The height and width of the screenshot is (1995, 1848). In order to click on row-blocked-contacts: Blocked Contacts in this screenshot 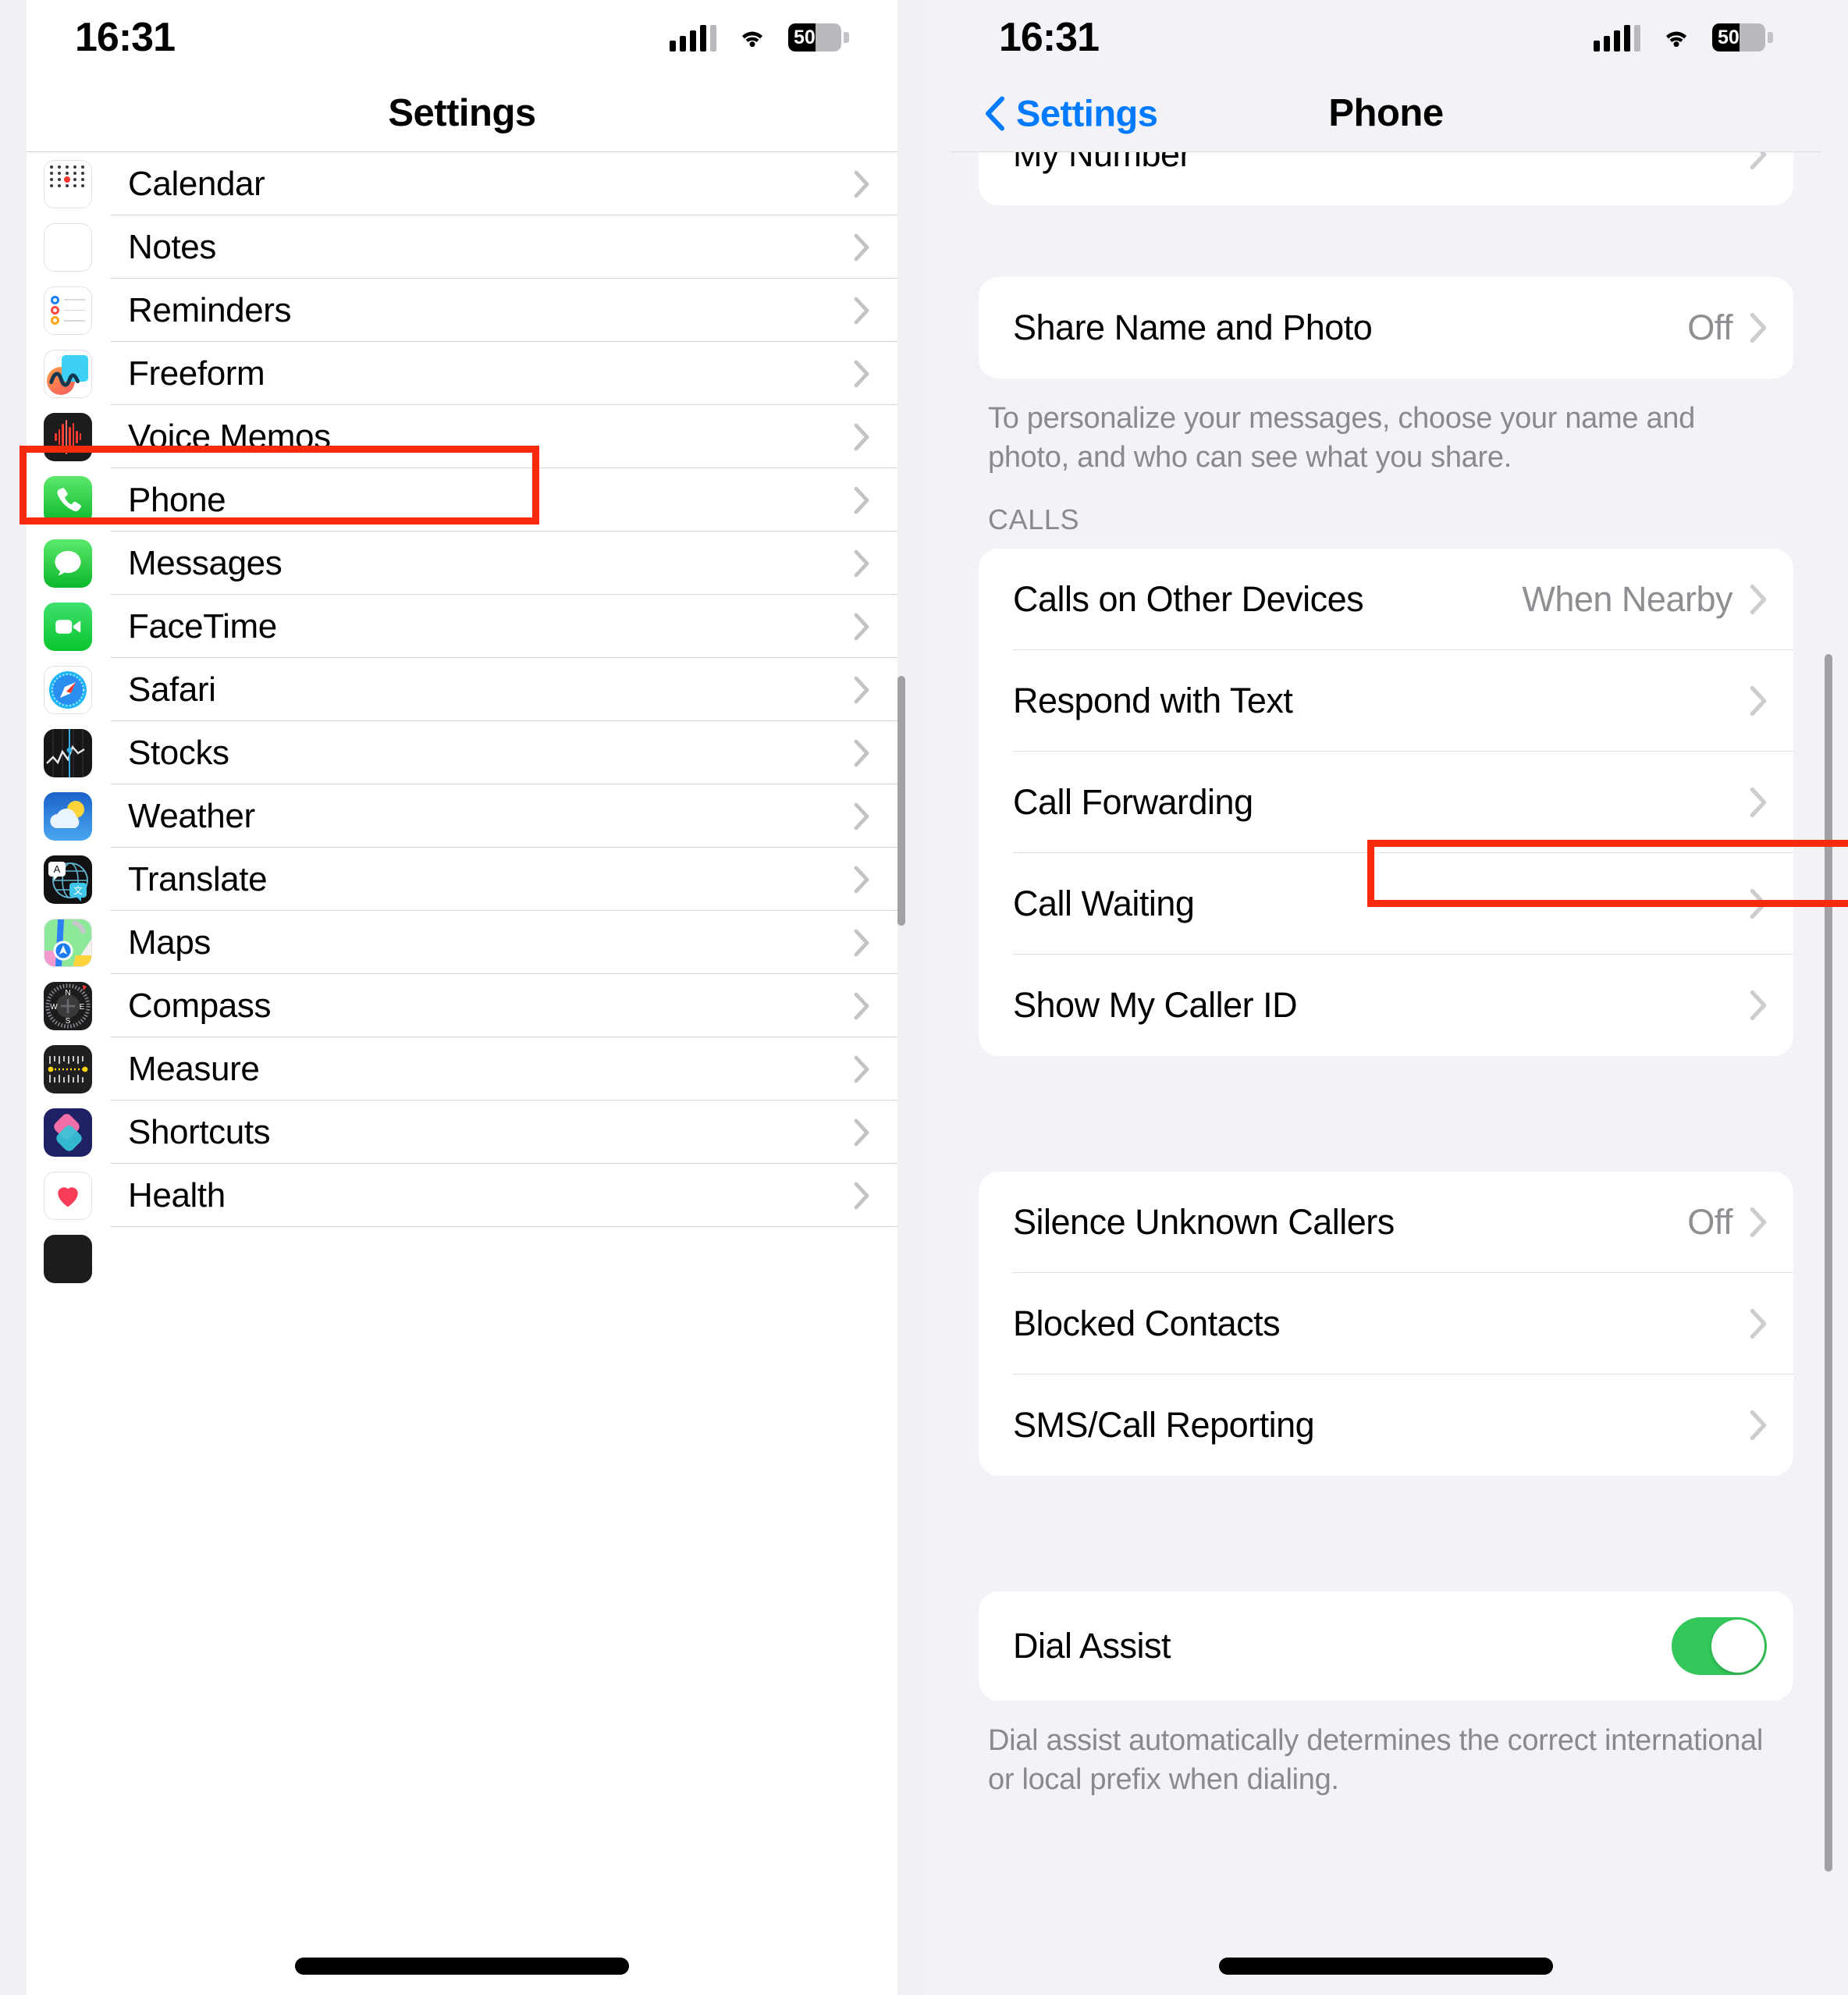, I will do `click(1386, 1324)`.